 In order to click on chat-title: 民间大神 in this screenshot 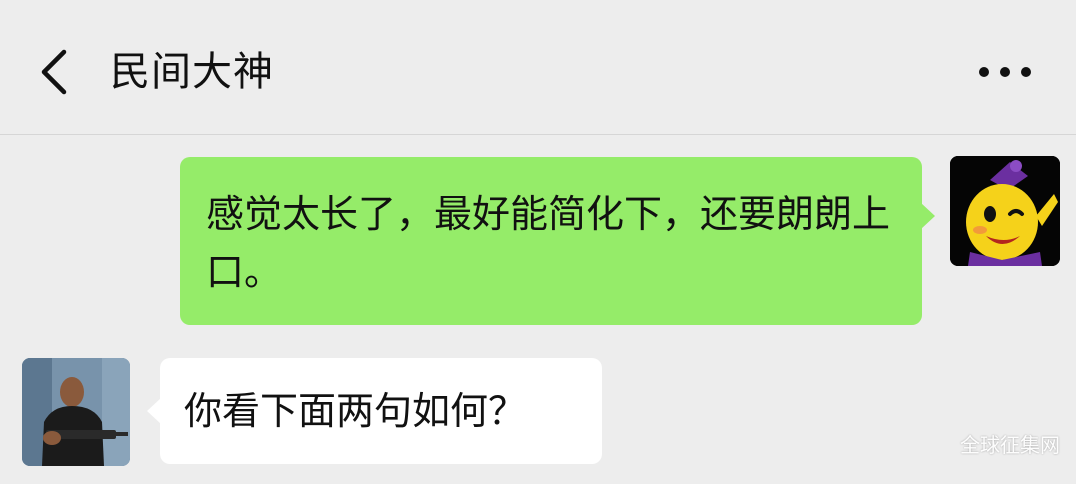, I will do `click(192, 72)`.